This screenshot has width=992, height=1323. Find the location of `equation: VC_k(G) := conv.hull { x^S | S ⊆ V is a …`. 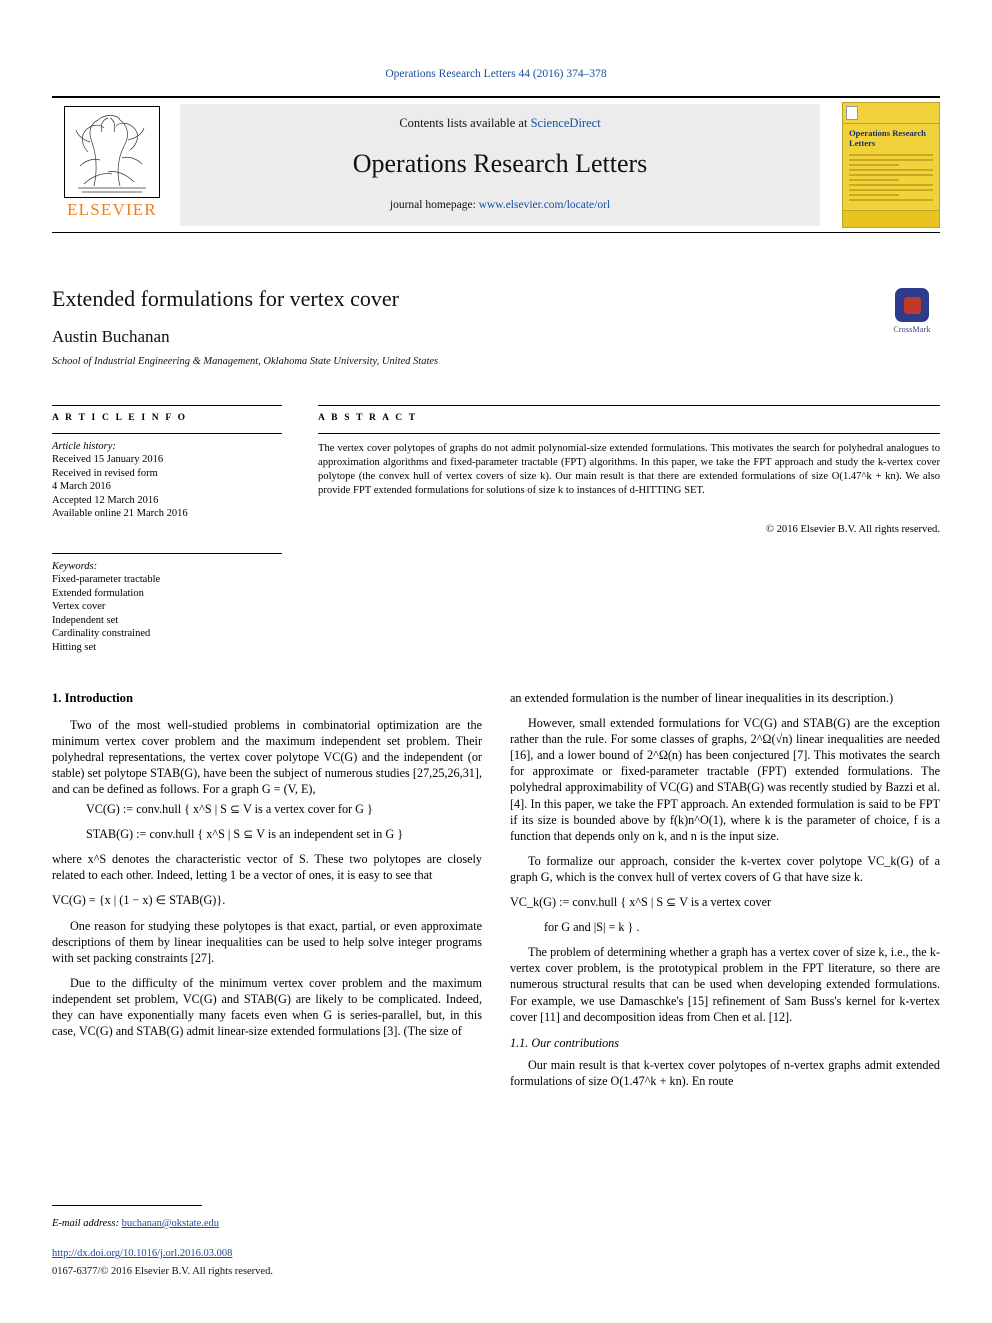

equation: VC_k(G) := conv.hull { x^S | S ⊆ V is a … is located at coordinates (641, 902).